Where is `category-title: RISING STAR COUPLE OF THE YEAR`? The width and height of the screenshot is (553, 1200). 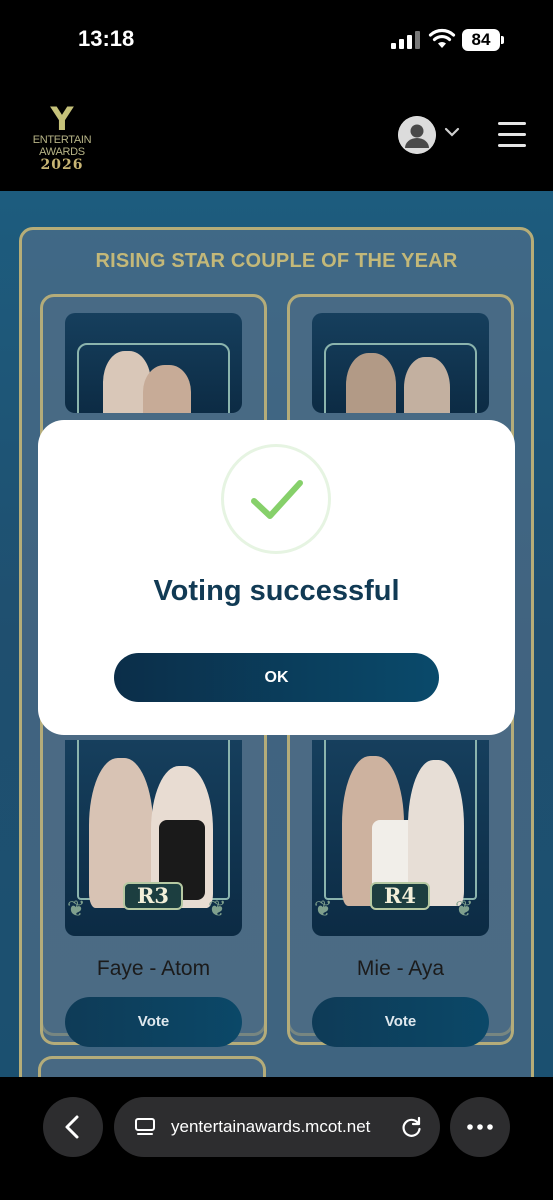
category-title: RISING STAR COUPLE OF THE YEAR is located at coordinates (276, 261).